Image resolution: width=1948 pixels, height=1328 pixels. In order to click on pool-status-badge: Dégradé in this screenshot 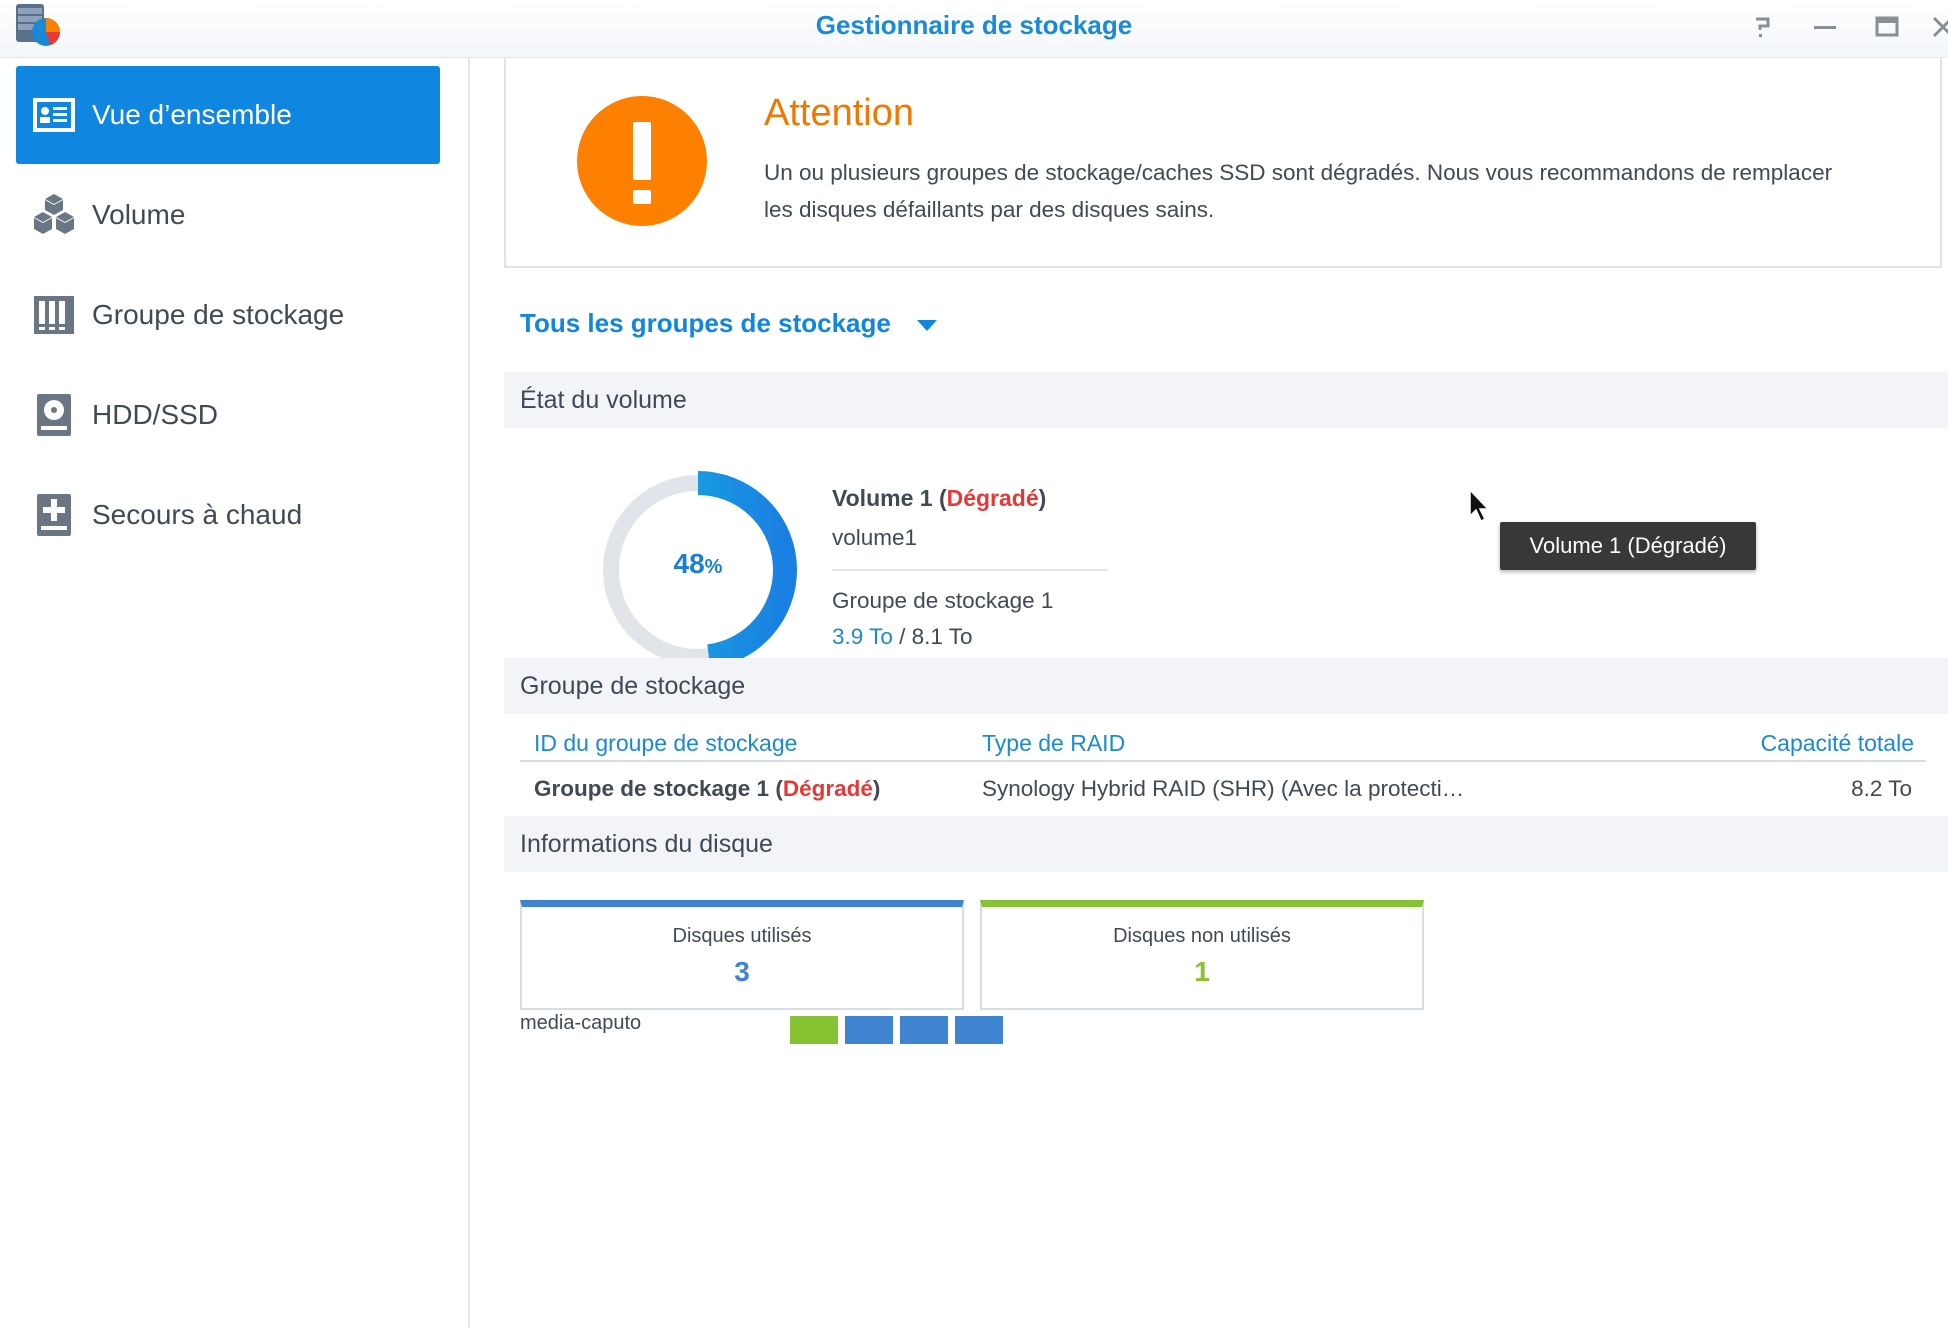, I will do `click(827, 788)`.